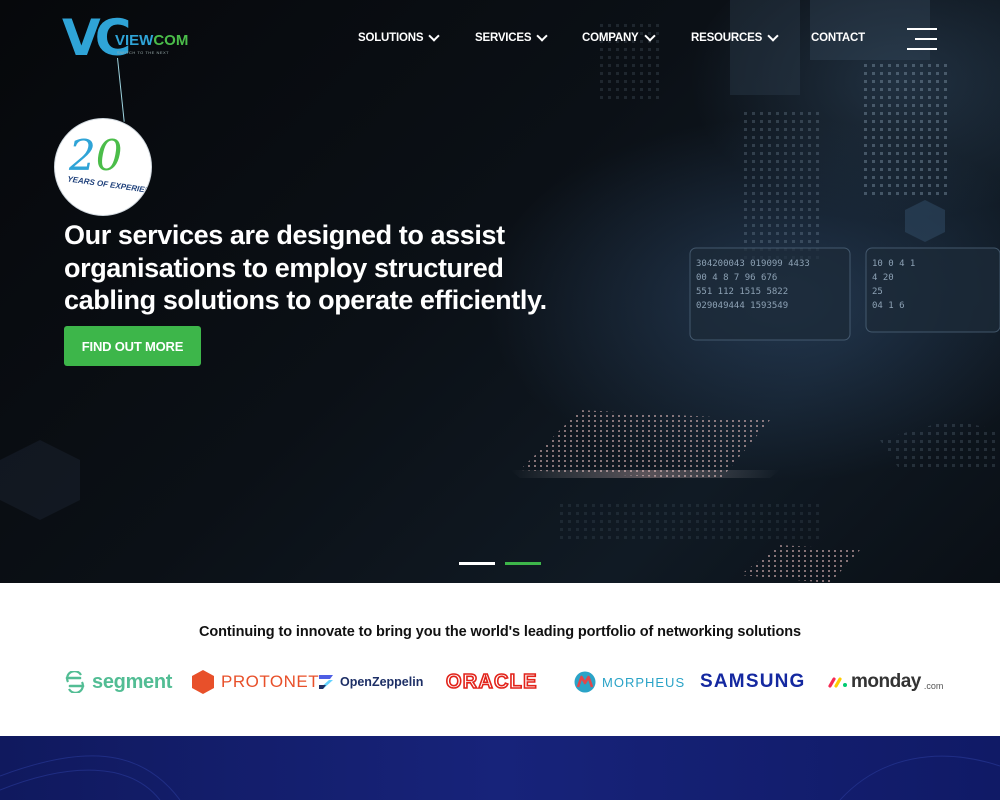 The height and width of the screenshot is (800, 1000). I want to click on svg-text: 04 1 6, so click(888, 306).